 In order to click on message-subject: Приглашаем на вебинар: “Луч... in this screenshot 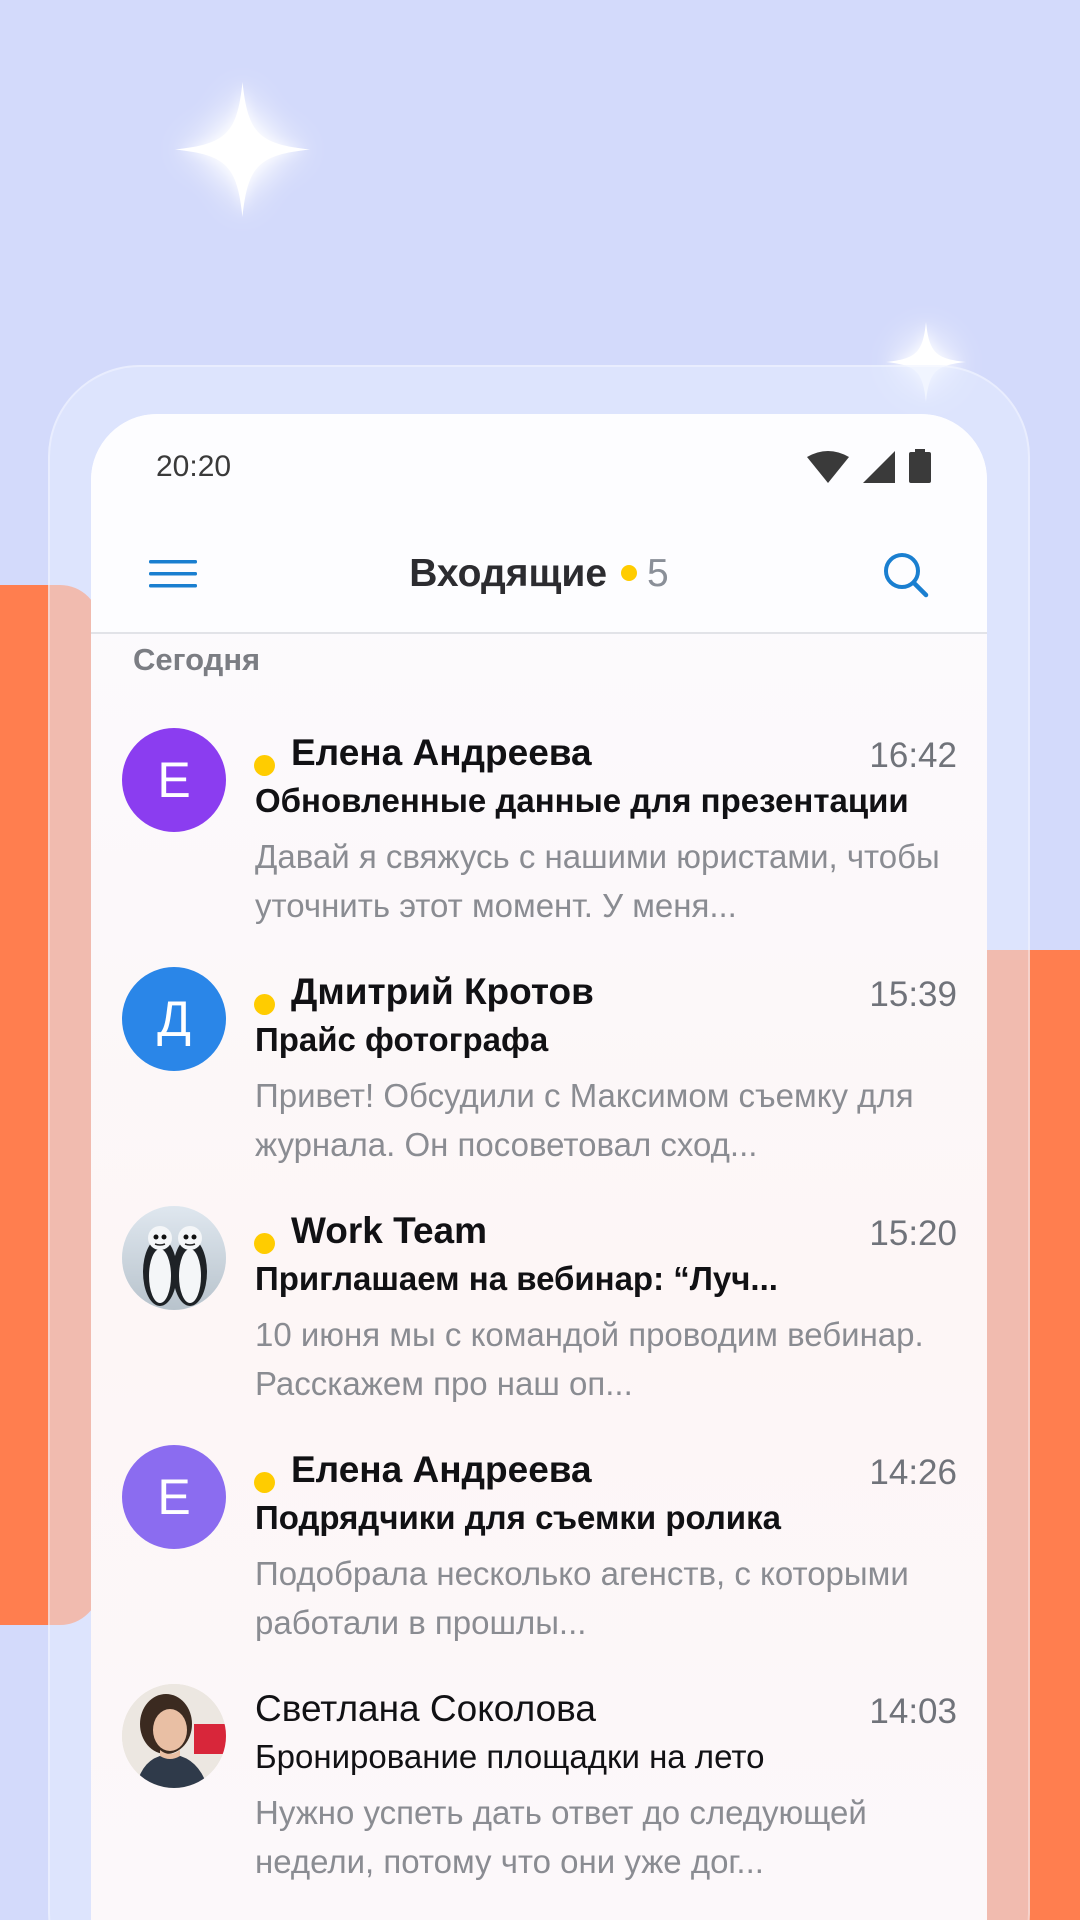, I will do `click(516, 1278)`.